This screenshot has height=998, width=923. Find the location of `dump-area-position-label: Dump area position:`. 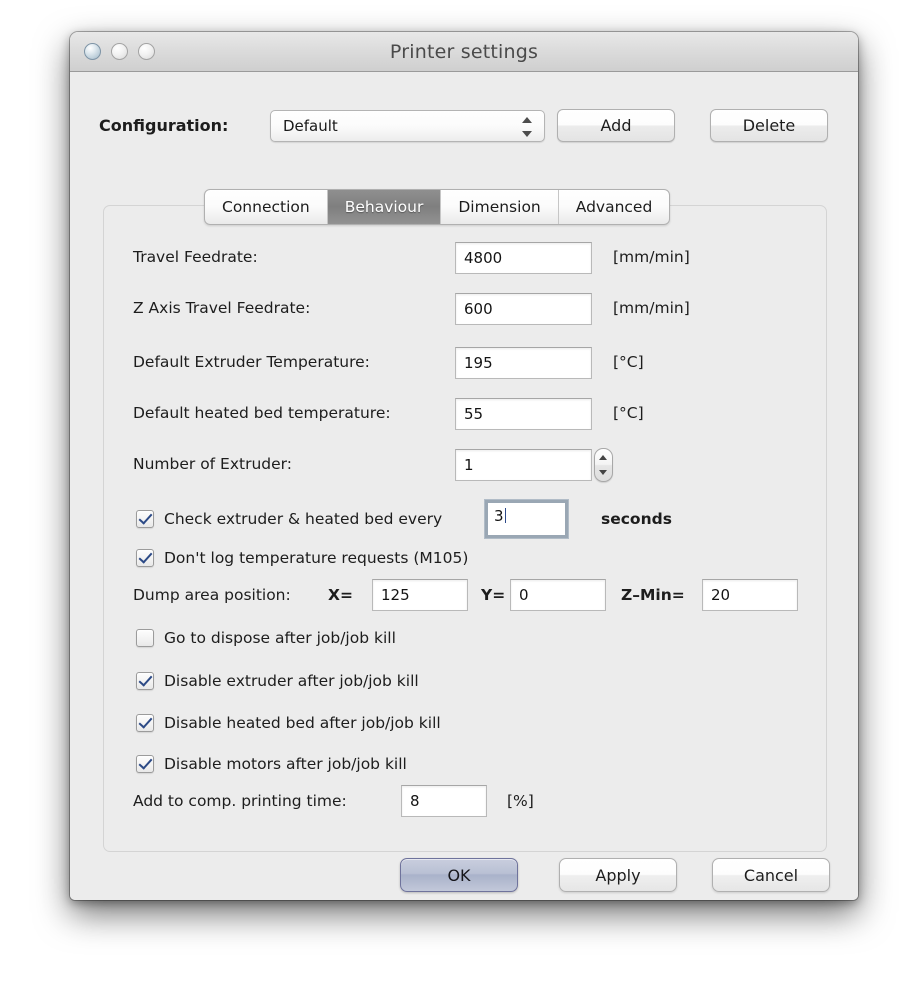

dump-area-position-label: Dump area position: is located at coordinates (212, 595).